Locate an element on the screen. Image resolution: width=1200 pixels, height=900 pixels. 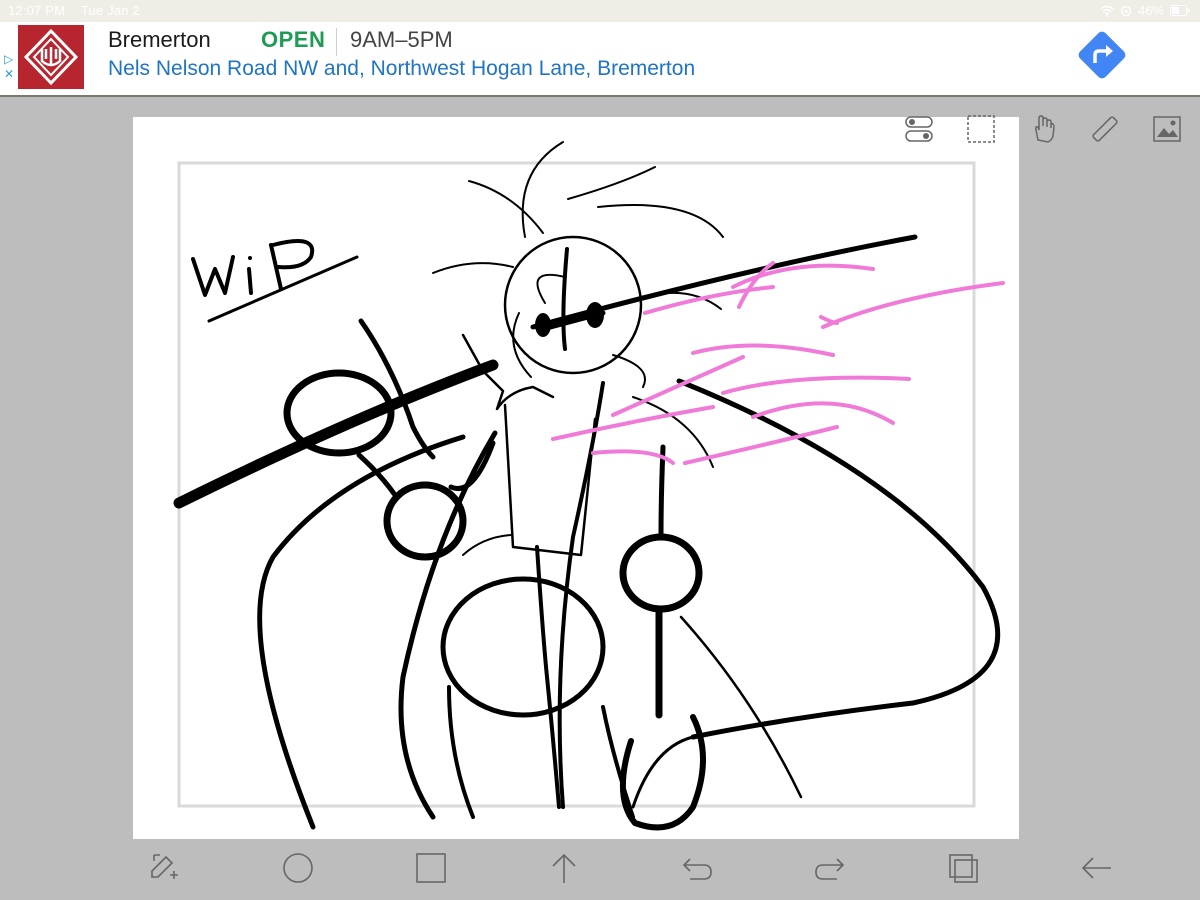
status-bar: 12:07 PM Tue Jan 2 46% is located at coordinates (600, 11).